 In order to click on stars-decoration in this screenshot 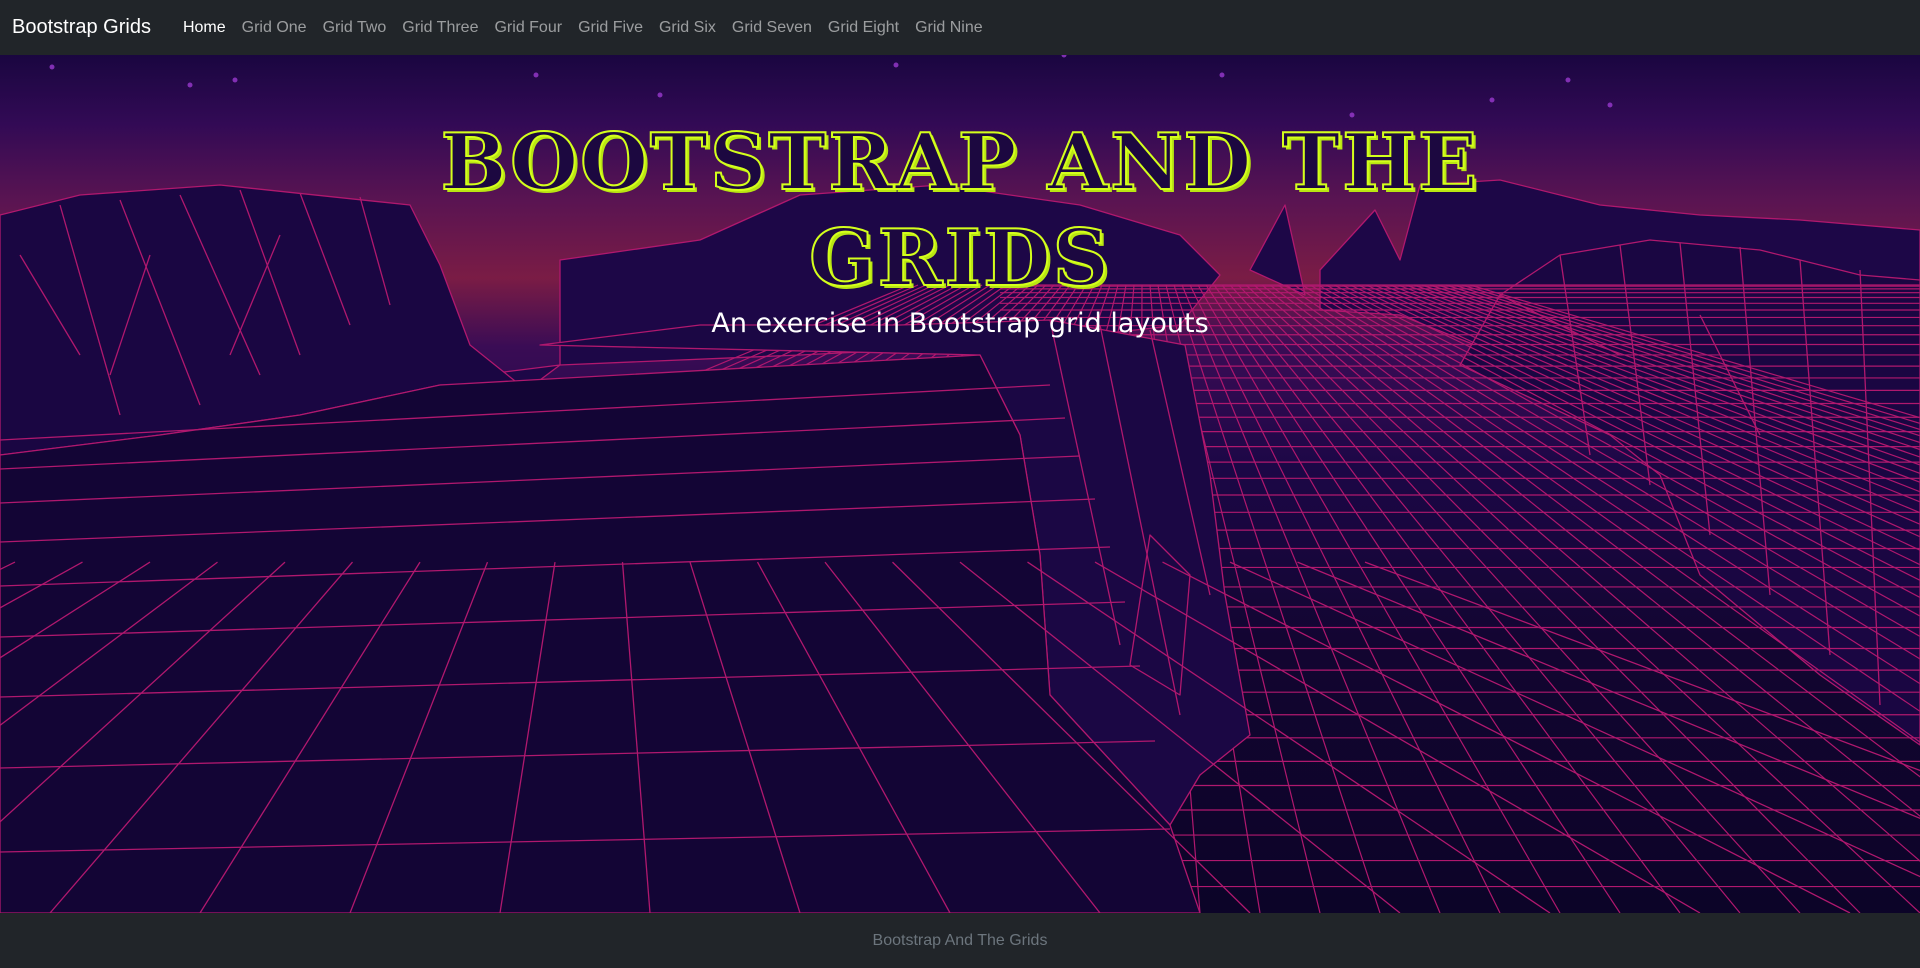, I will do `click(831, 86)`.